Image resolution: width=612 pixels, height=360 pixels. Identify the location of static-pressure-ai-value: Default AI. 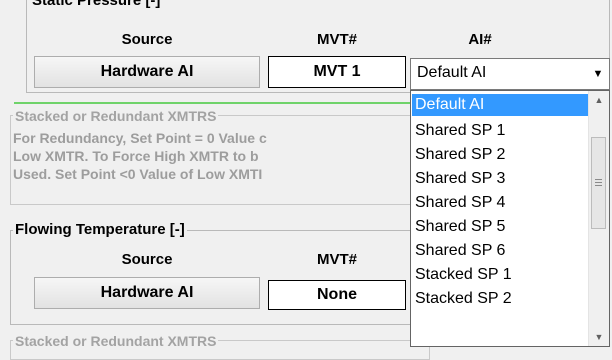
(452, 72).